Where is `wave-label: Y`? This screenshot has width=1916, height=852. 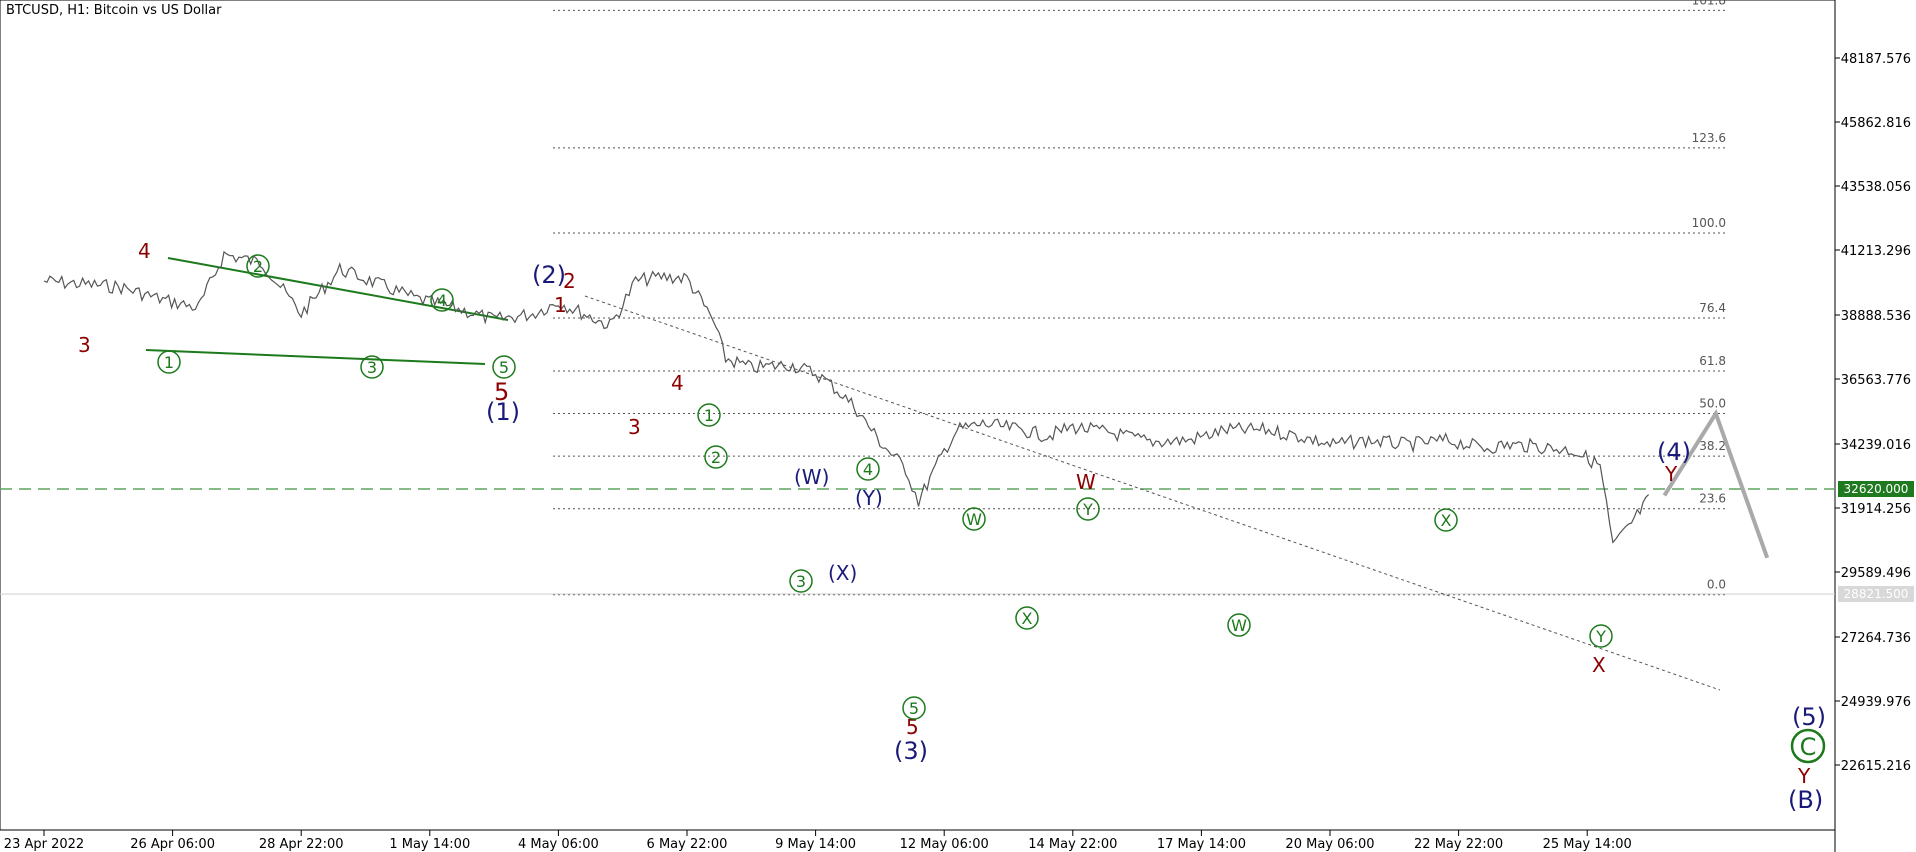
wave-label: Y is located at coordinates (1804, 776).